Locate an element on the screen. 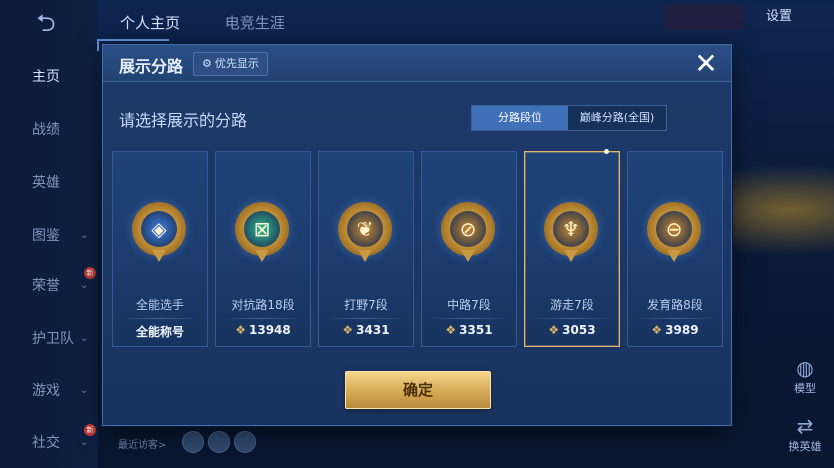 Image resolution: width=834 pixels, height=468 pixels. farm-lane-medal-icon: ⊖ is located at coordinates (674, 232).